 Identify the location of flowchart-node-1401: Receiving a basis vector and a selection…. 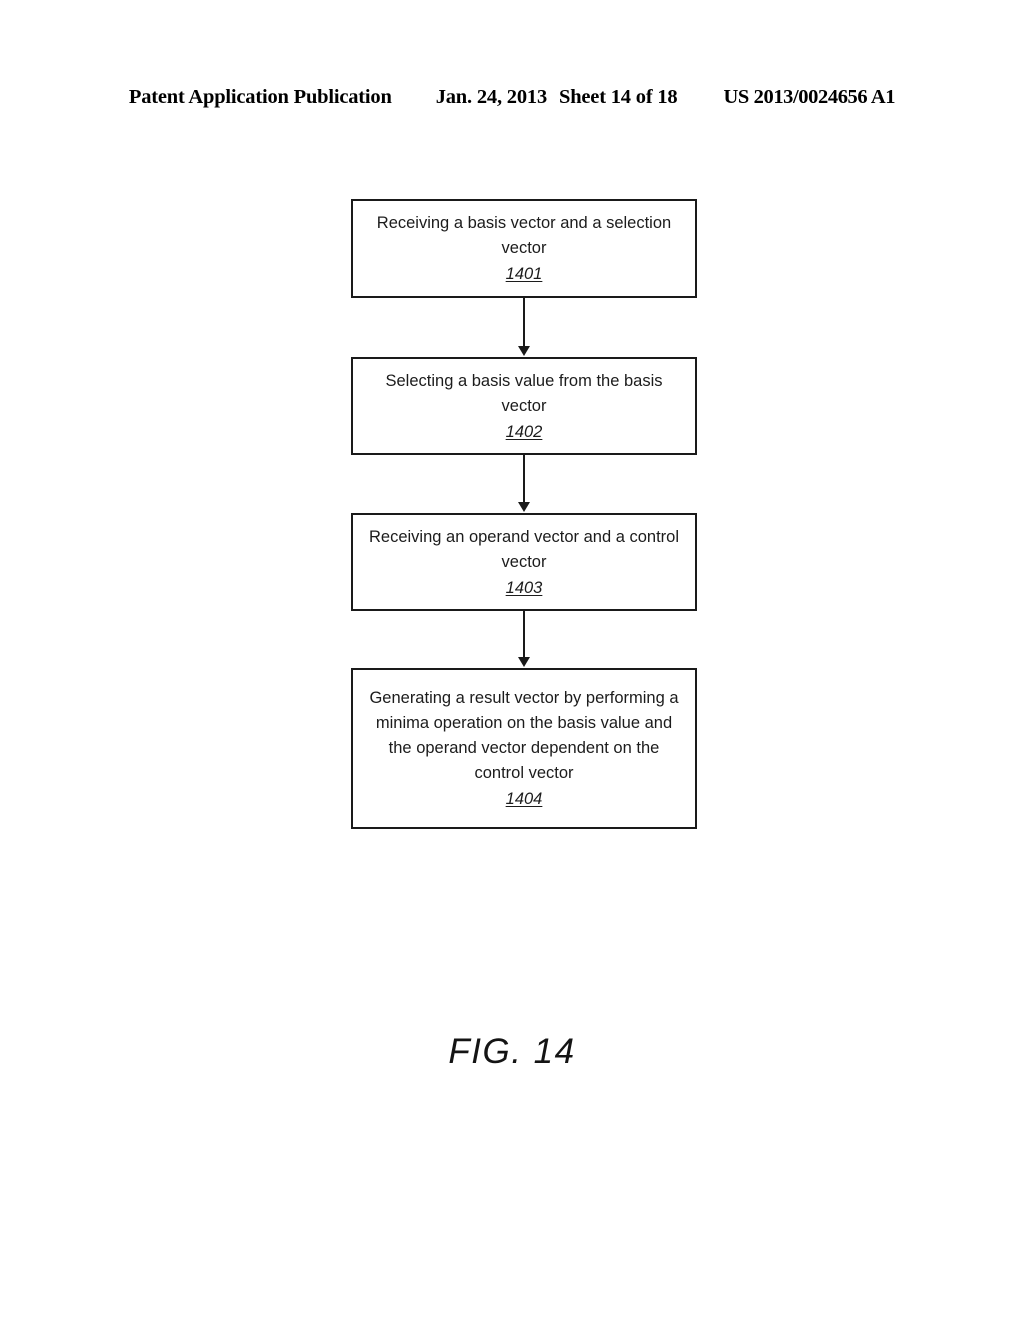
(524, 248).